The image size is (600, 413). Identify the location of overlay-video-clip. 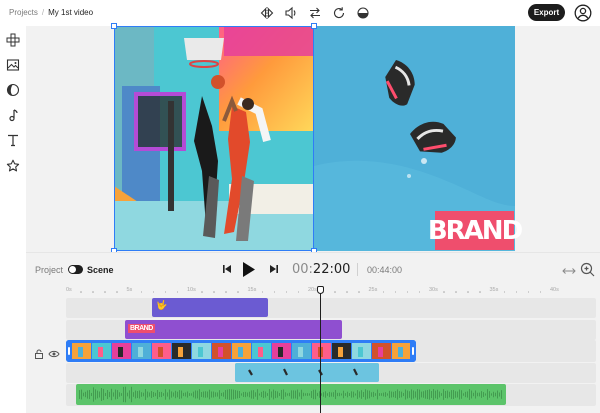
(307, 372).